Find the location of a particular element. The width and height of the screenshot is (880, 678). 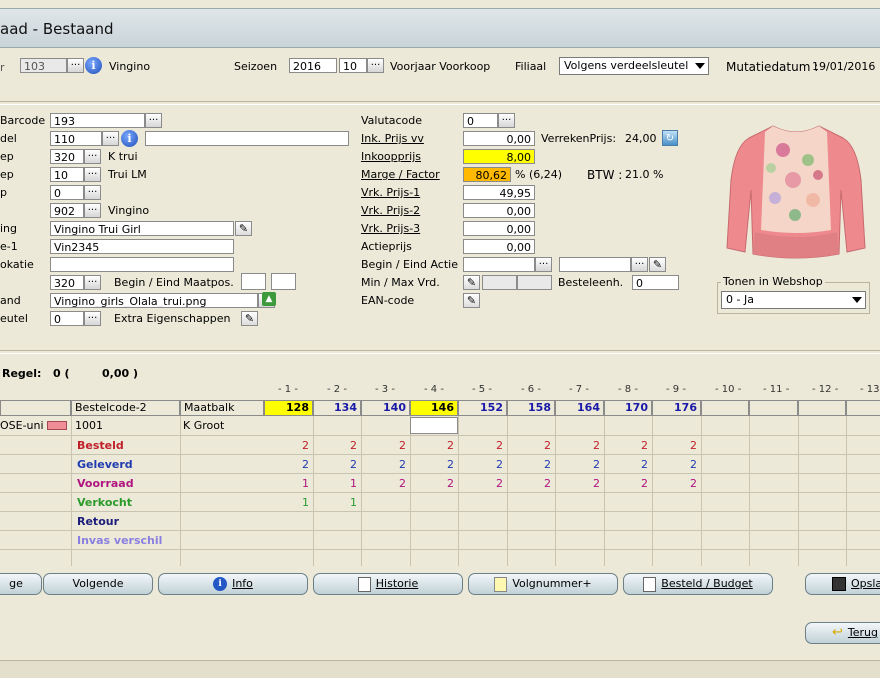

actie-begin-field is located at coordinates (499, 264).